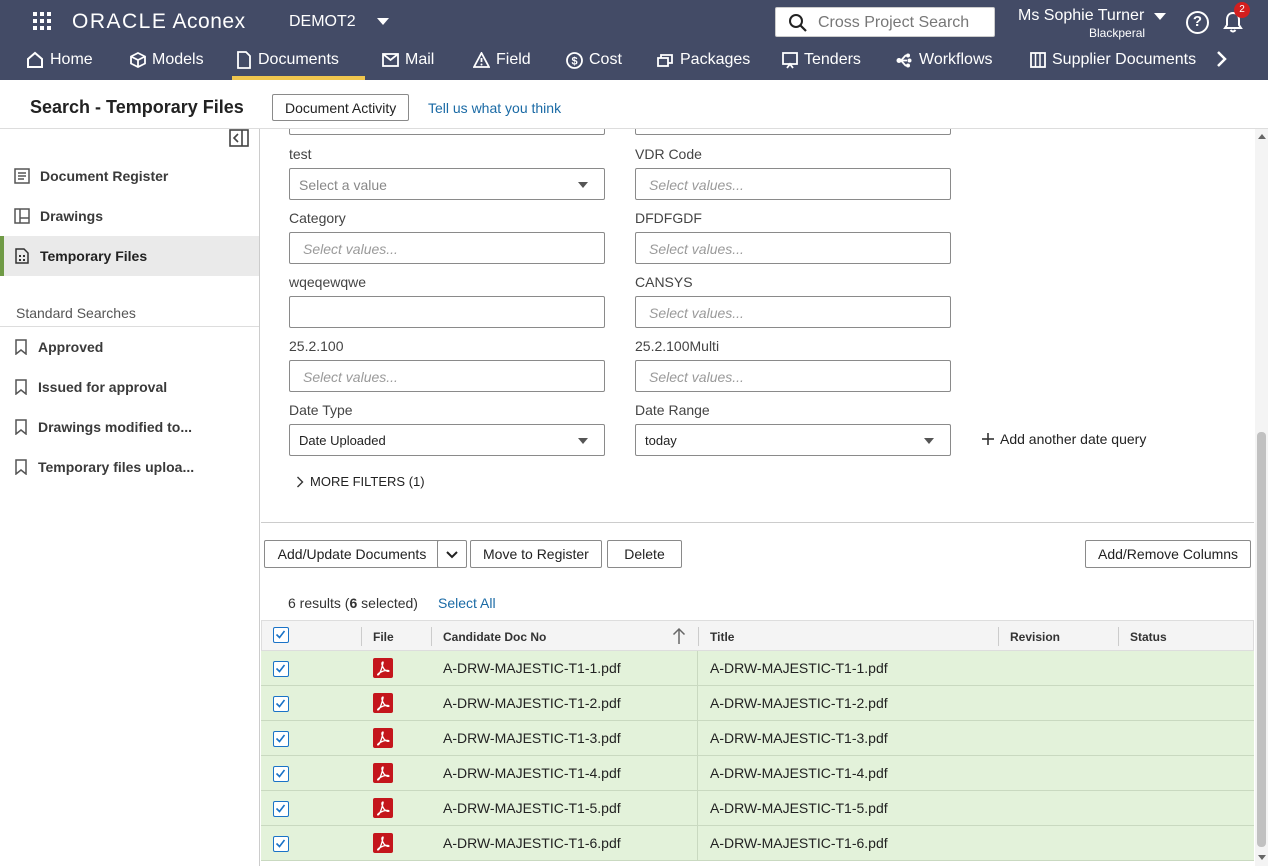  Describe the element at coordinates (408, 60) in the screenshot. I see `nav-mail: Mail` at that location.